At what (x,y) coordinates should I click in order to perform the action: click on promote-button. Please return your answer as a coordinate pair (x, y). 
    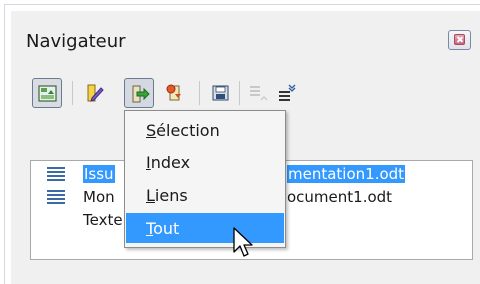
    Looking at the image, I should click on (258, 93).